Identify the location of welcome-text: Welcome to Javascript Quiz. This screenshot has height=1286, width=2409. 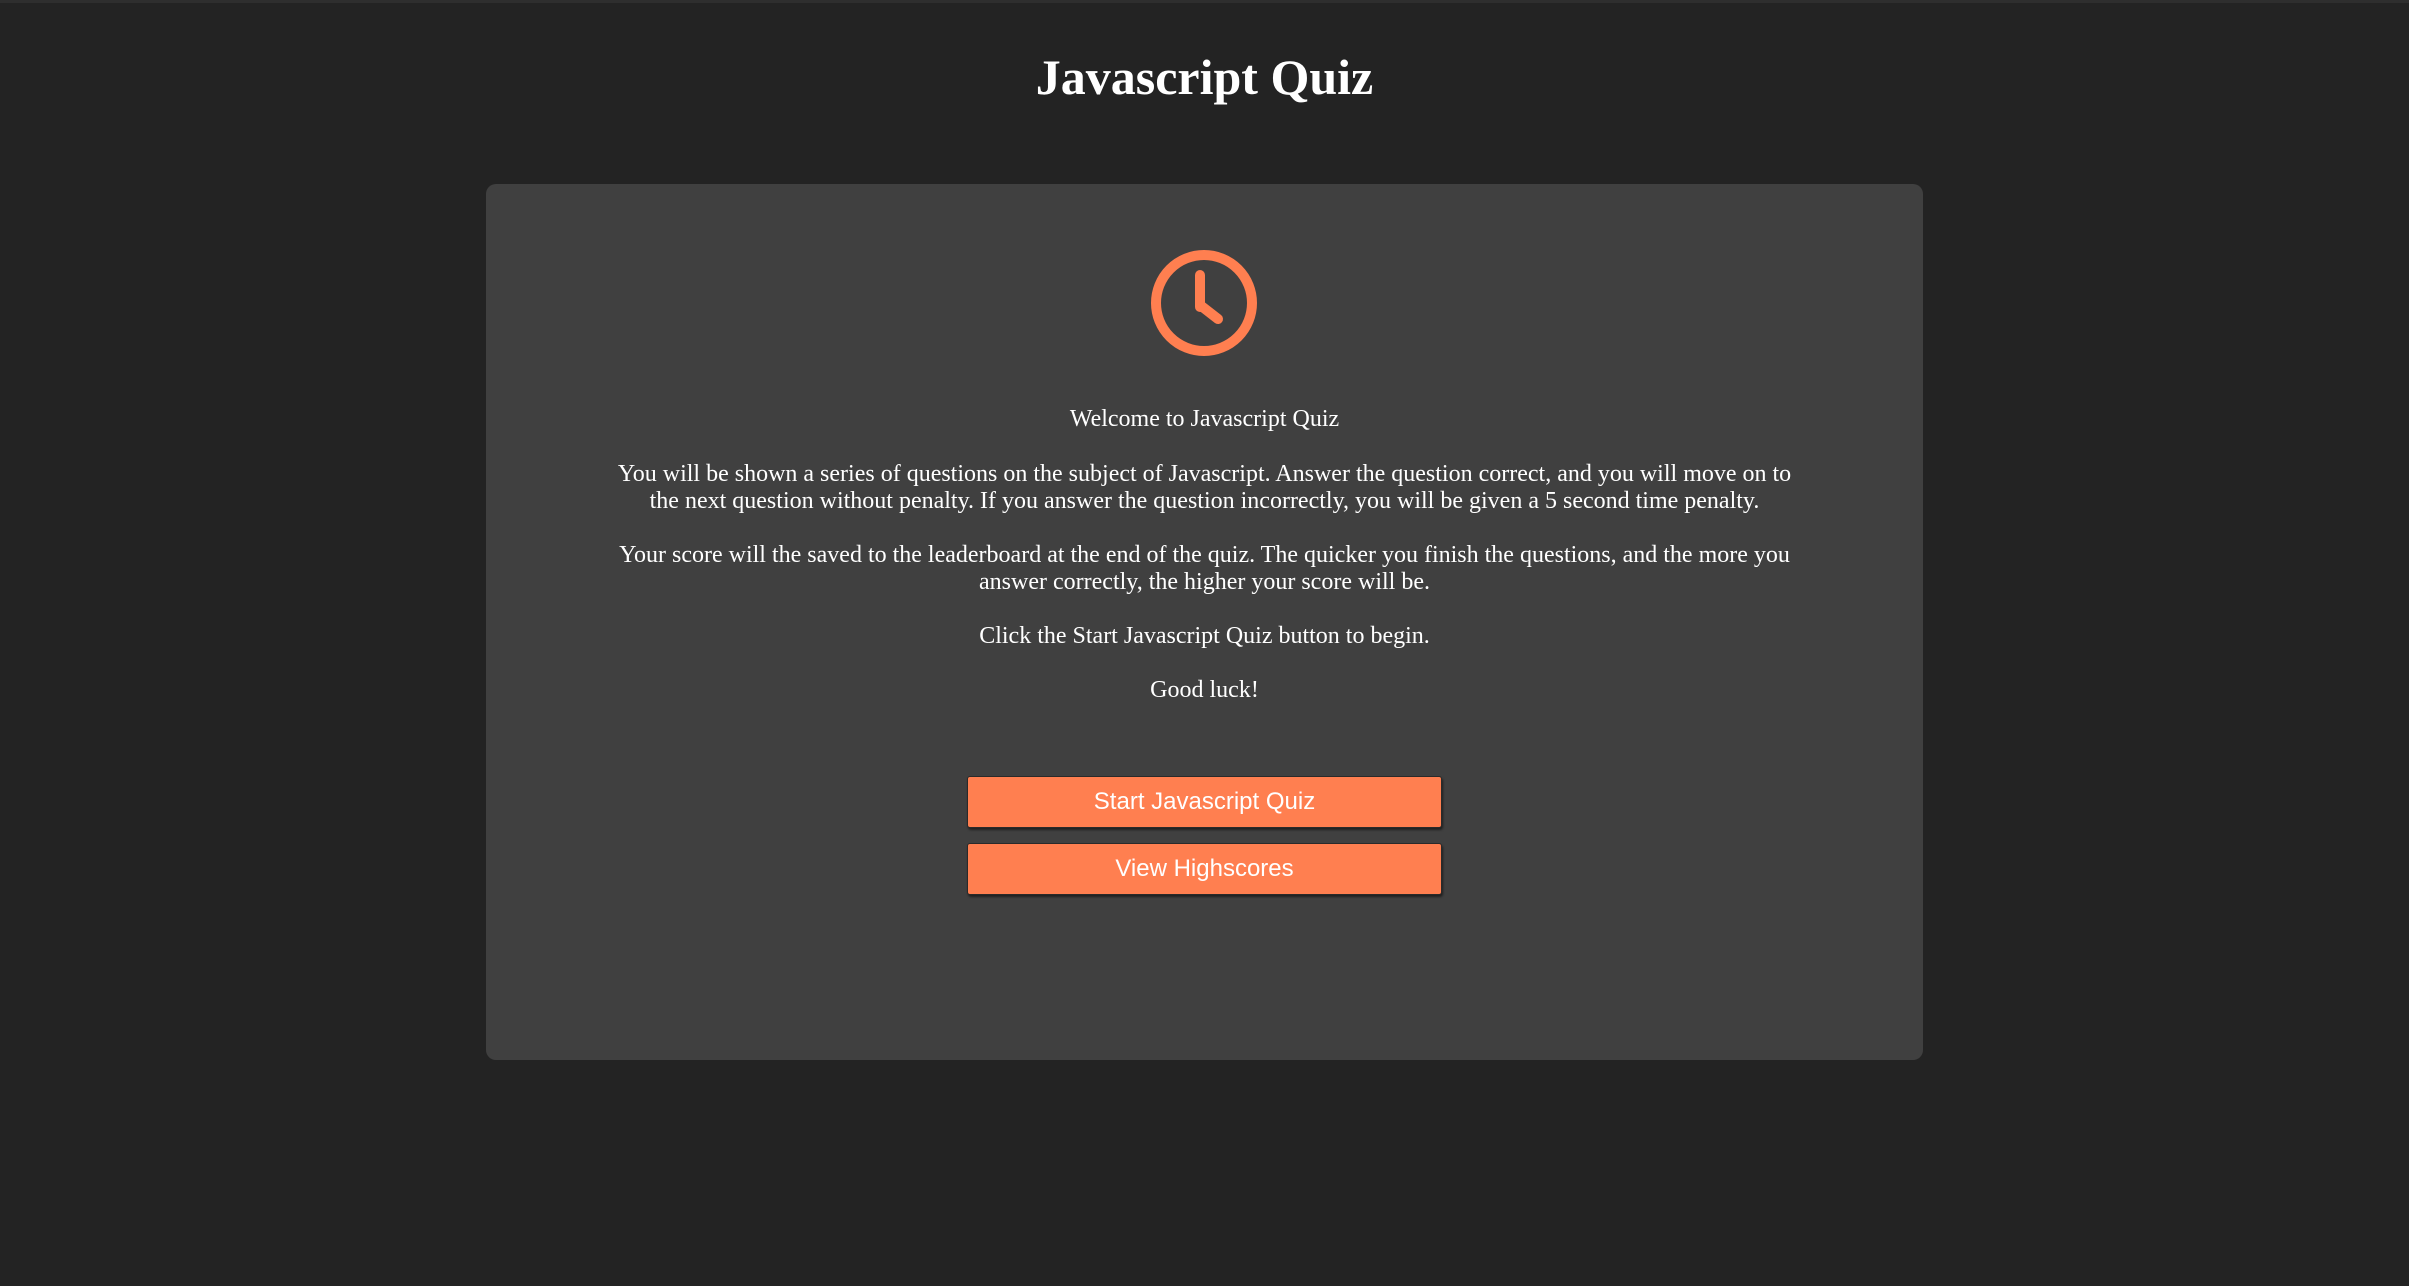
(1204, 419).